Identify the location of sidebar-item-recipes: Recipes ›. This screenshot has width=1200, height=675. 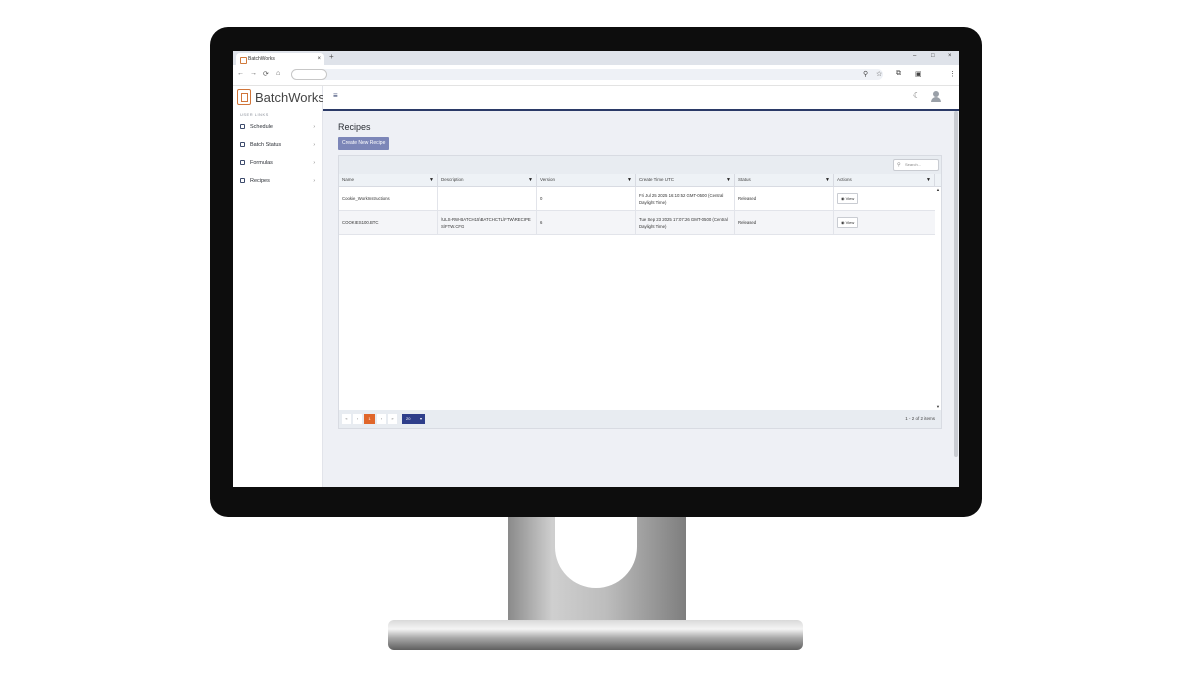
(277, 181).